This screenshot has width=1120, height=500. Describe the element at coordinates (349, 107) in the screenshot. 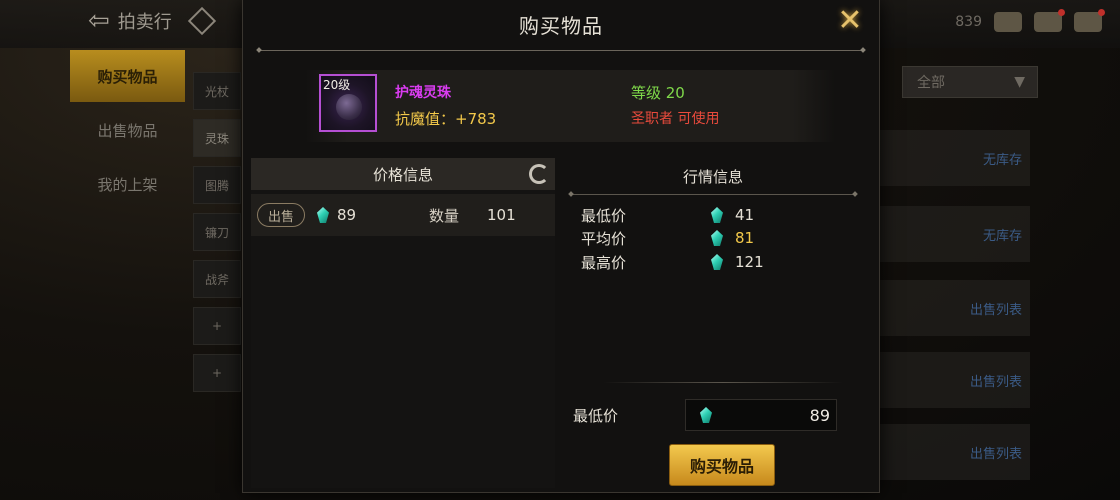

I see `orb-icon` at that location.